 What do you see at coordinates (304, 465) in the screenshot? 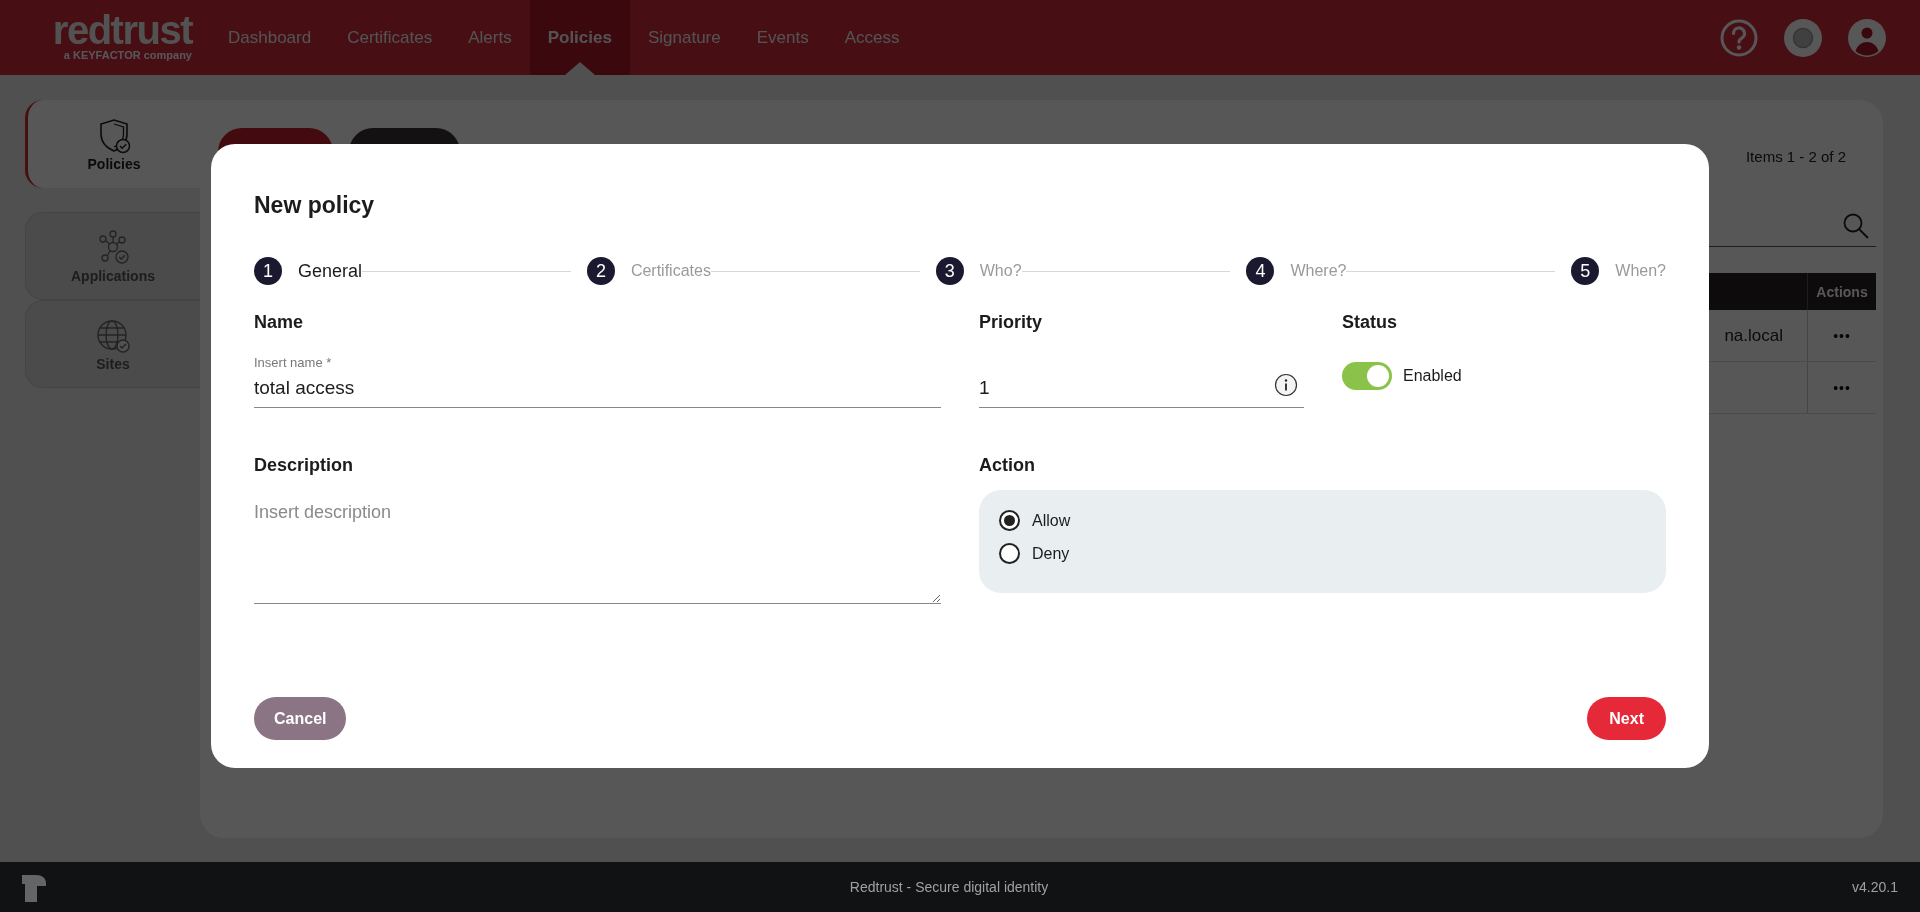
I see `field-heading: Description` at bounding box center [304, 465].